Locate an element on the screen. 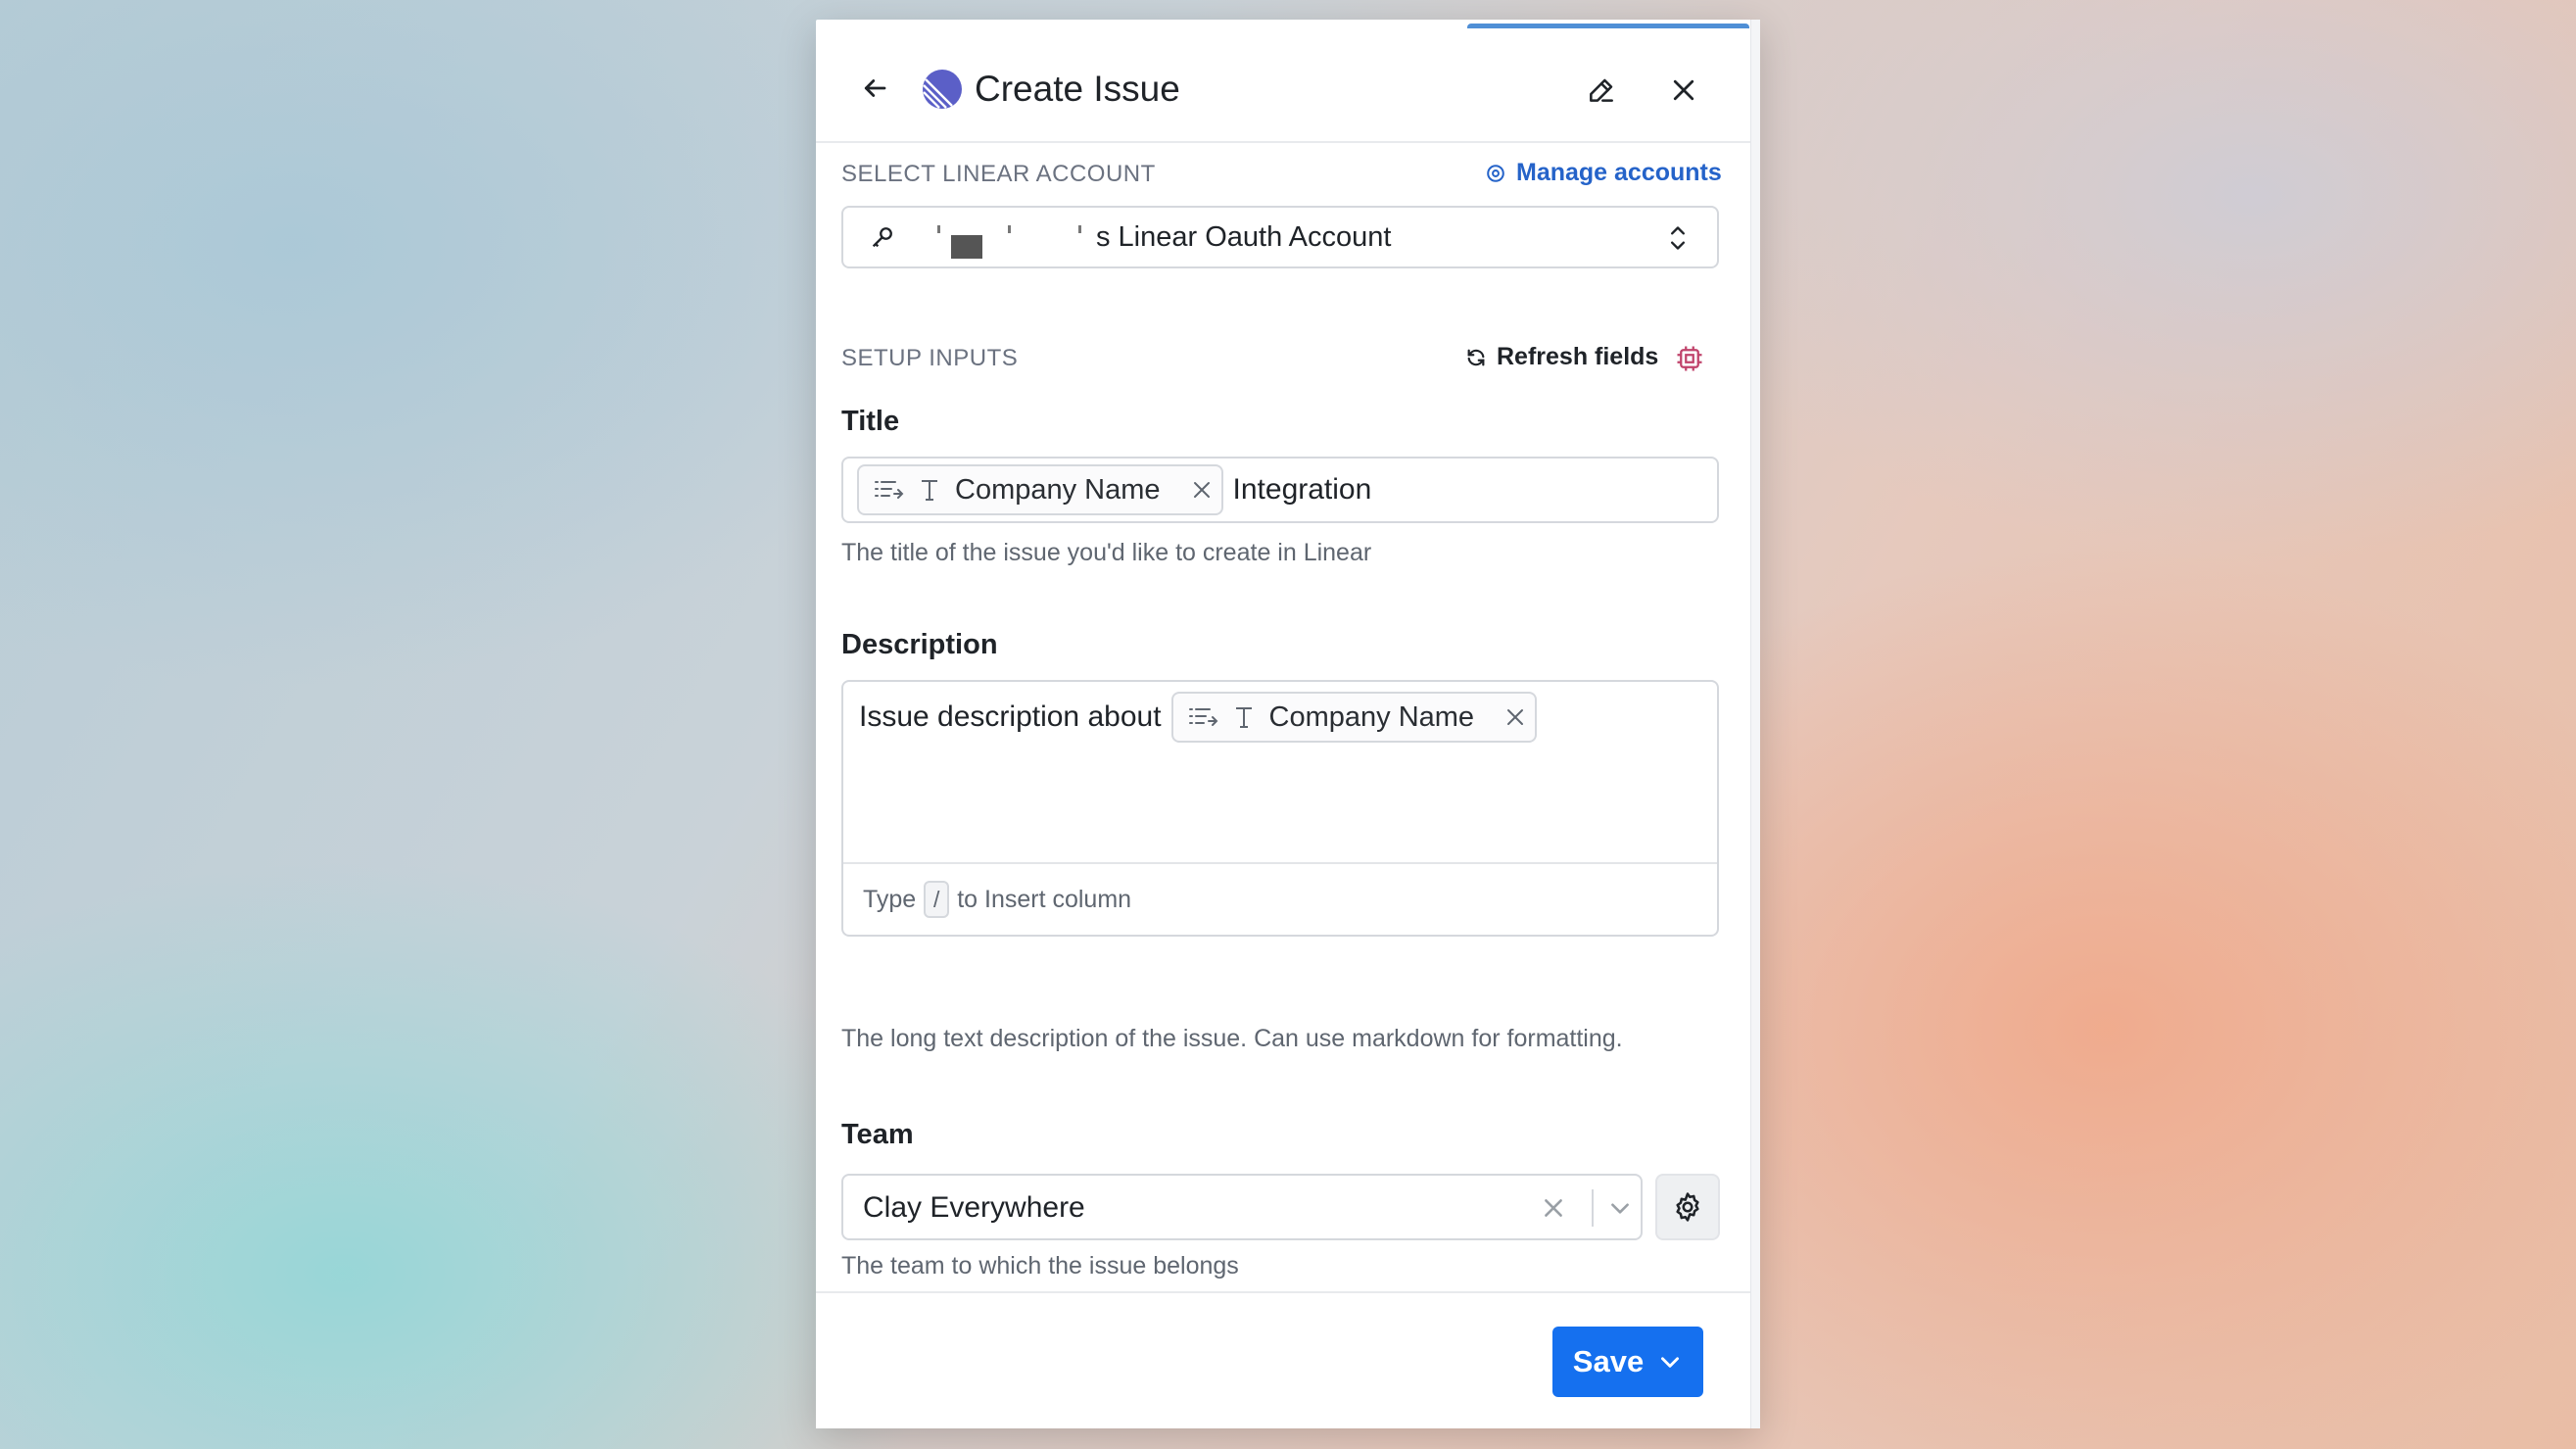 The width and height of the screenshot is (2576, 1449). panel-footer: Save is located at coordinates (1283, 1359).